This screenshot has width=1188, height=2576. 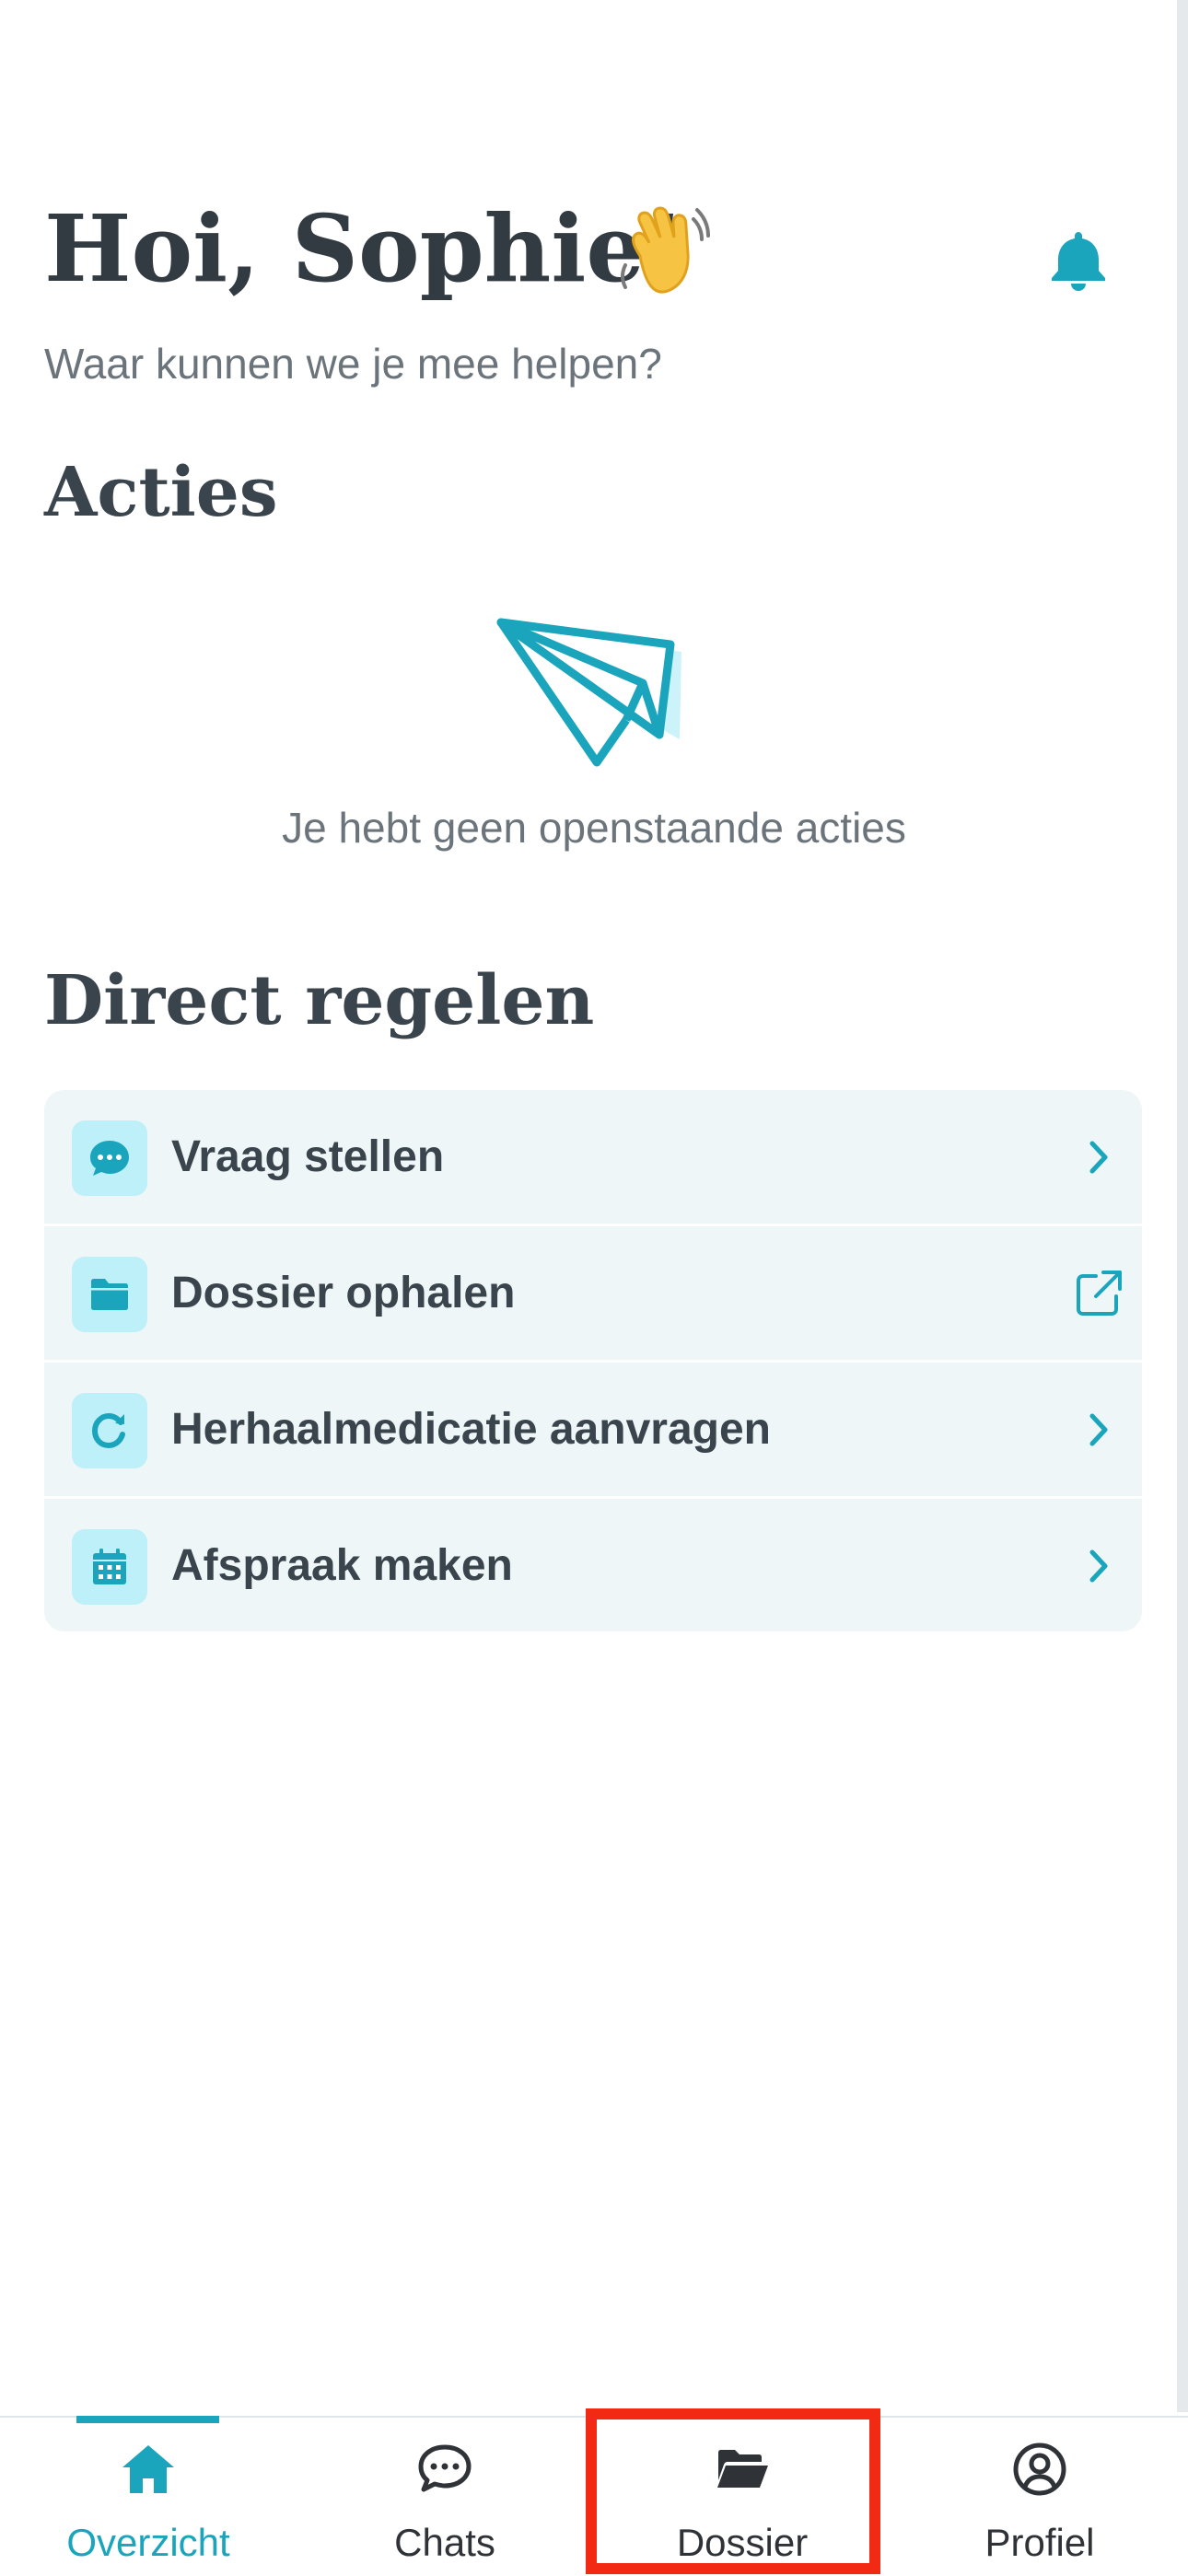 I want to click on refresh-icon, so click(x=108, y=1430).